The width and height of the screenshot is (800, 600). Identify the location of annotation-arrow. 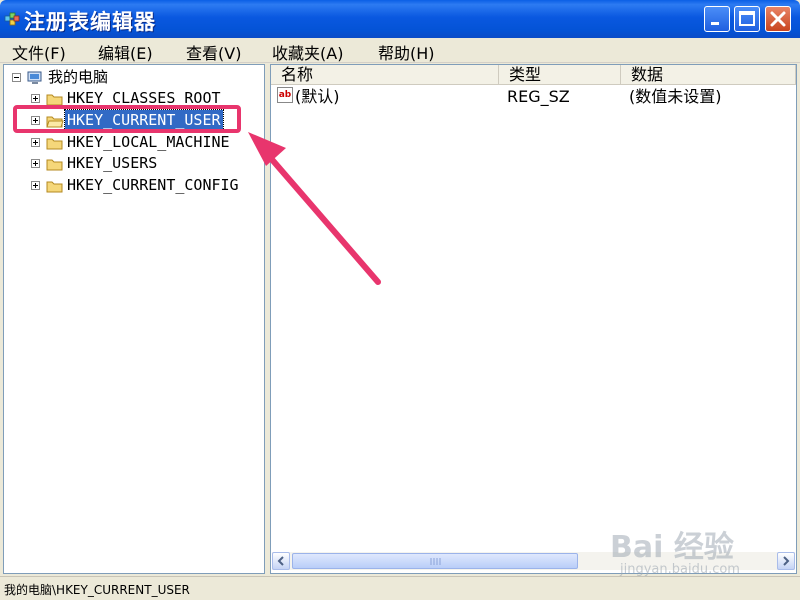
(314, 208).